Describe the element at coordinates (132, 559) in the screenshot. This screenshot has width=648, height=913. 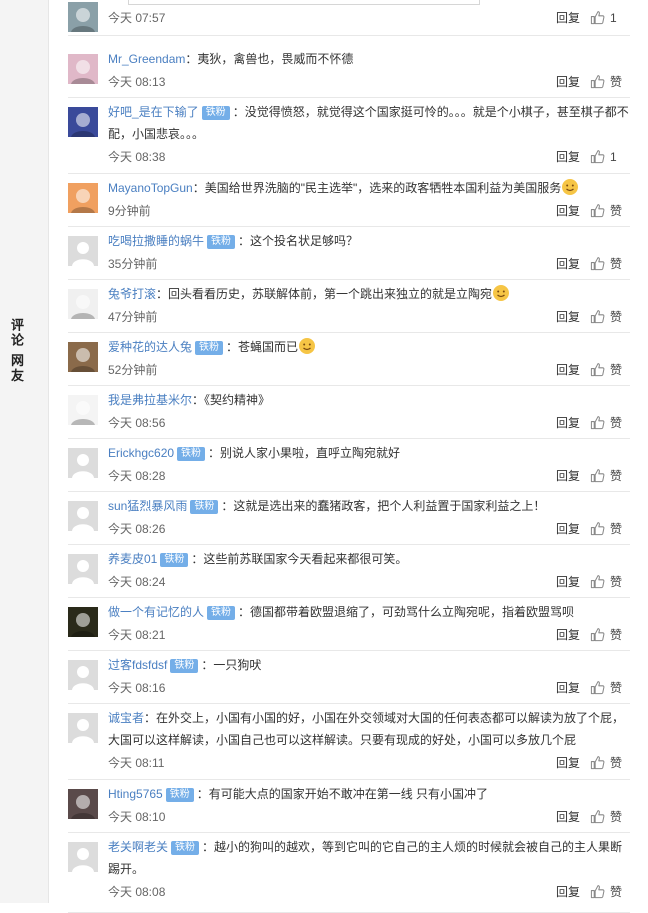
I see `username: 养麦皮01` at that location.